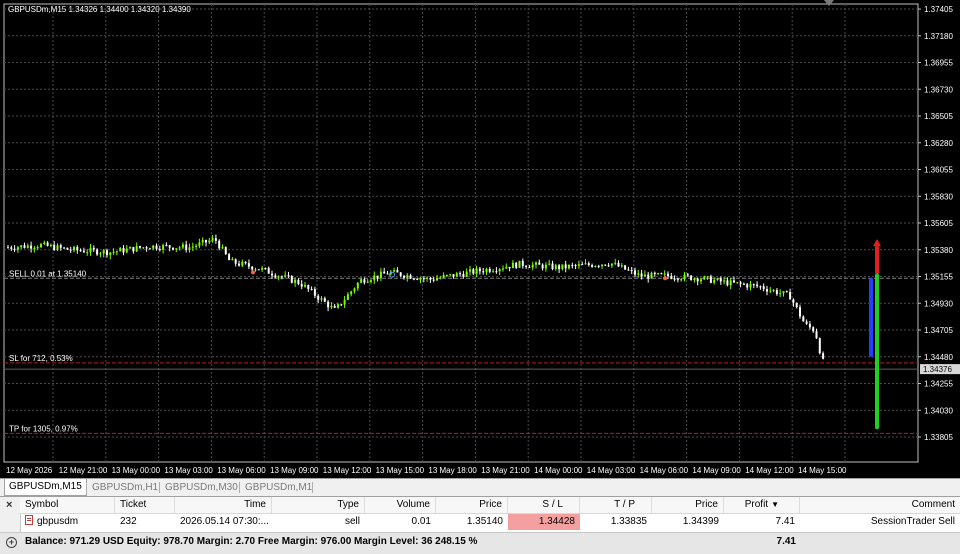 This screenshot has height=554, width=960. Describe the element at coordinates (938, 410) in the screenshot. I see `price-axis-label: 1.34030` at that location.